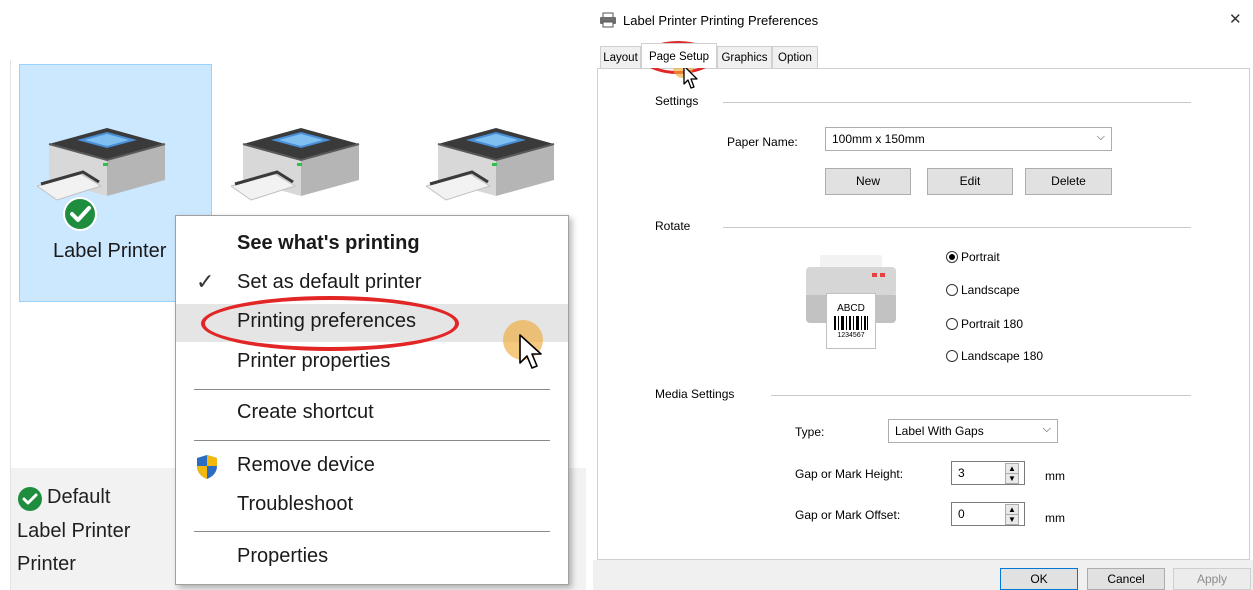  What do you see at coordinates (330, 323) in the screenshot?
I see `annotation-ellipse` at bounding box center [330, 323].